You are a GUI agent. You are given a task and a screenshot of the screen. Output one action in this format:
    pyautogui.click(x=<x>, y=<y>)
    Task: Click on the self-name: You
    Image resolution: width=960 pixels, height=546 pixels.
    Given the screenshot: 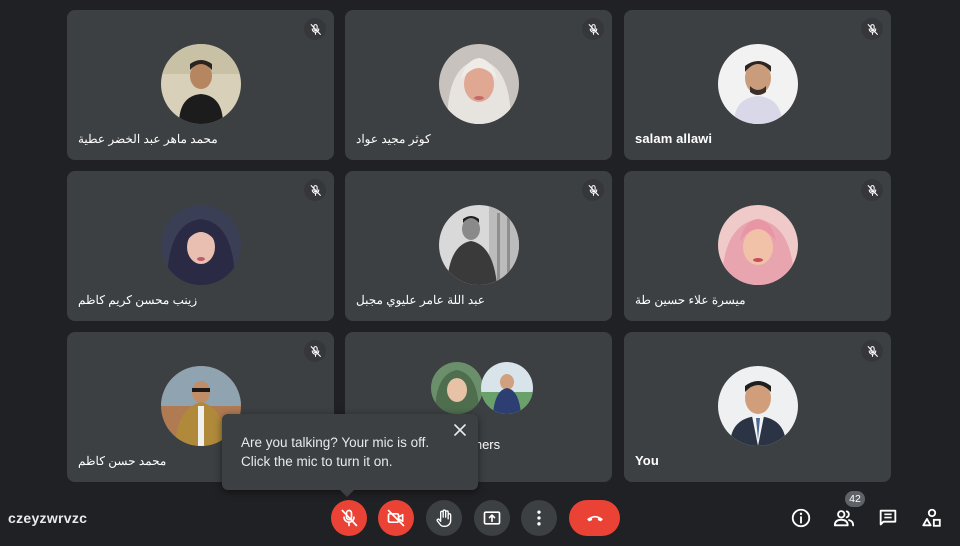 What is the action you would take?
    pyautogui.click(x=647, y=460)
    